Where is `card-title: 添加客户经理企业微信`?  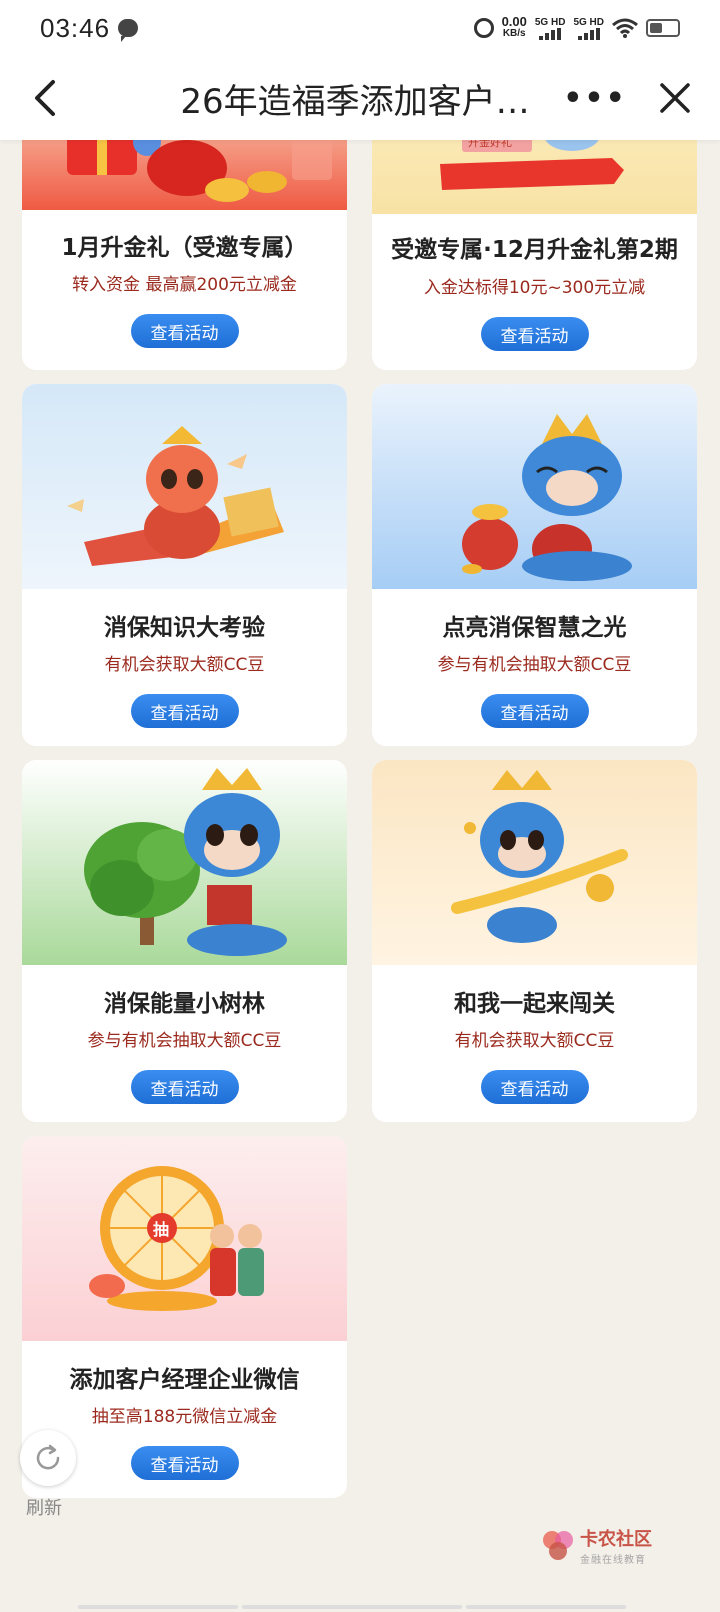
card-title: 添加客户经理企业微信 is located at coordinates (184, 1380).